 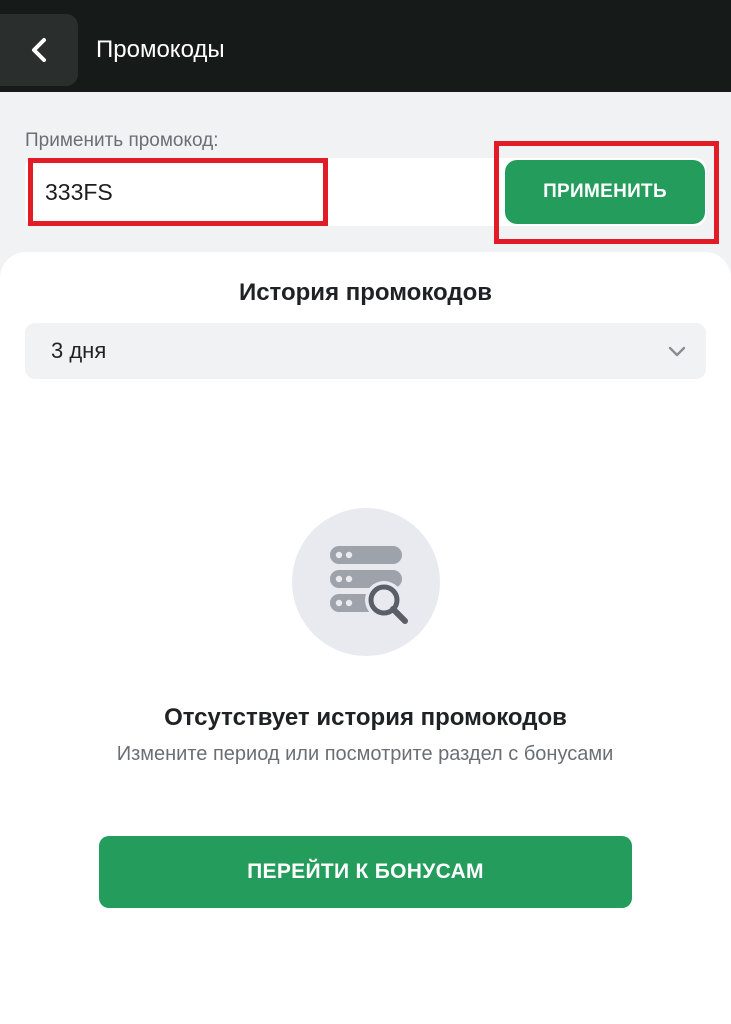 I want to click on page-title: Промокоды, so click(x=160, y=49).